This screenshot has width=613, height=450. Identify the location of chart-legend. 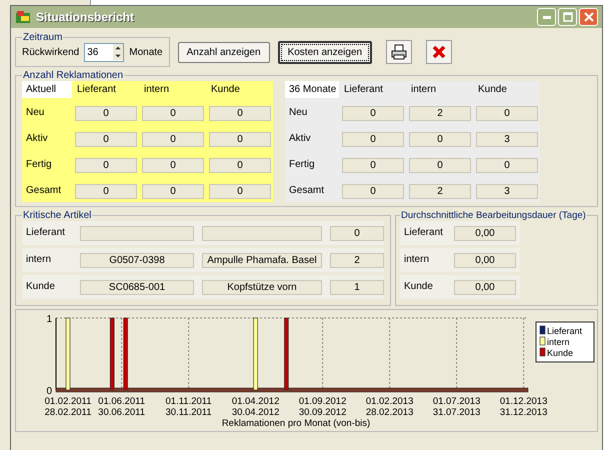
(565, 342).